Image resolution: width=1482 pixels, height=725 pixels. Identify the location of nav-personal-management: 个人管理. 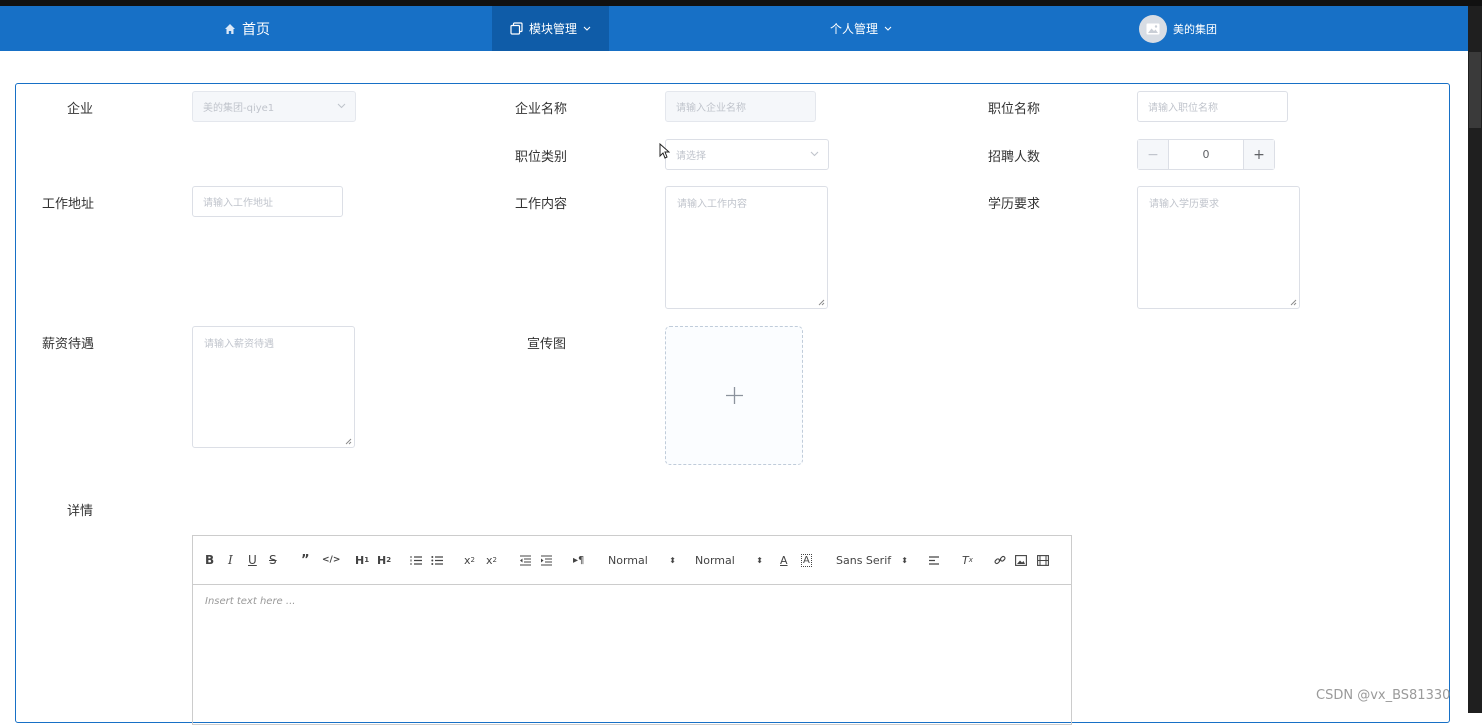
(861, 28).